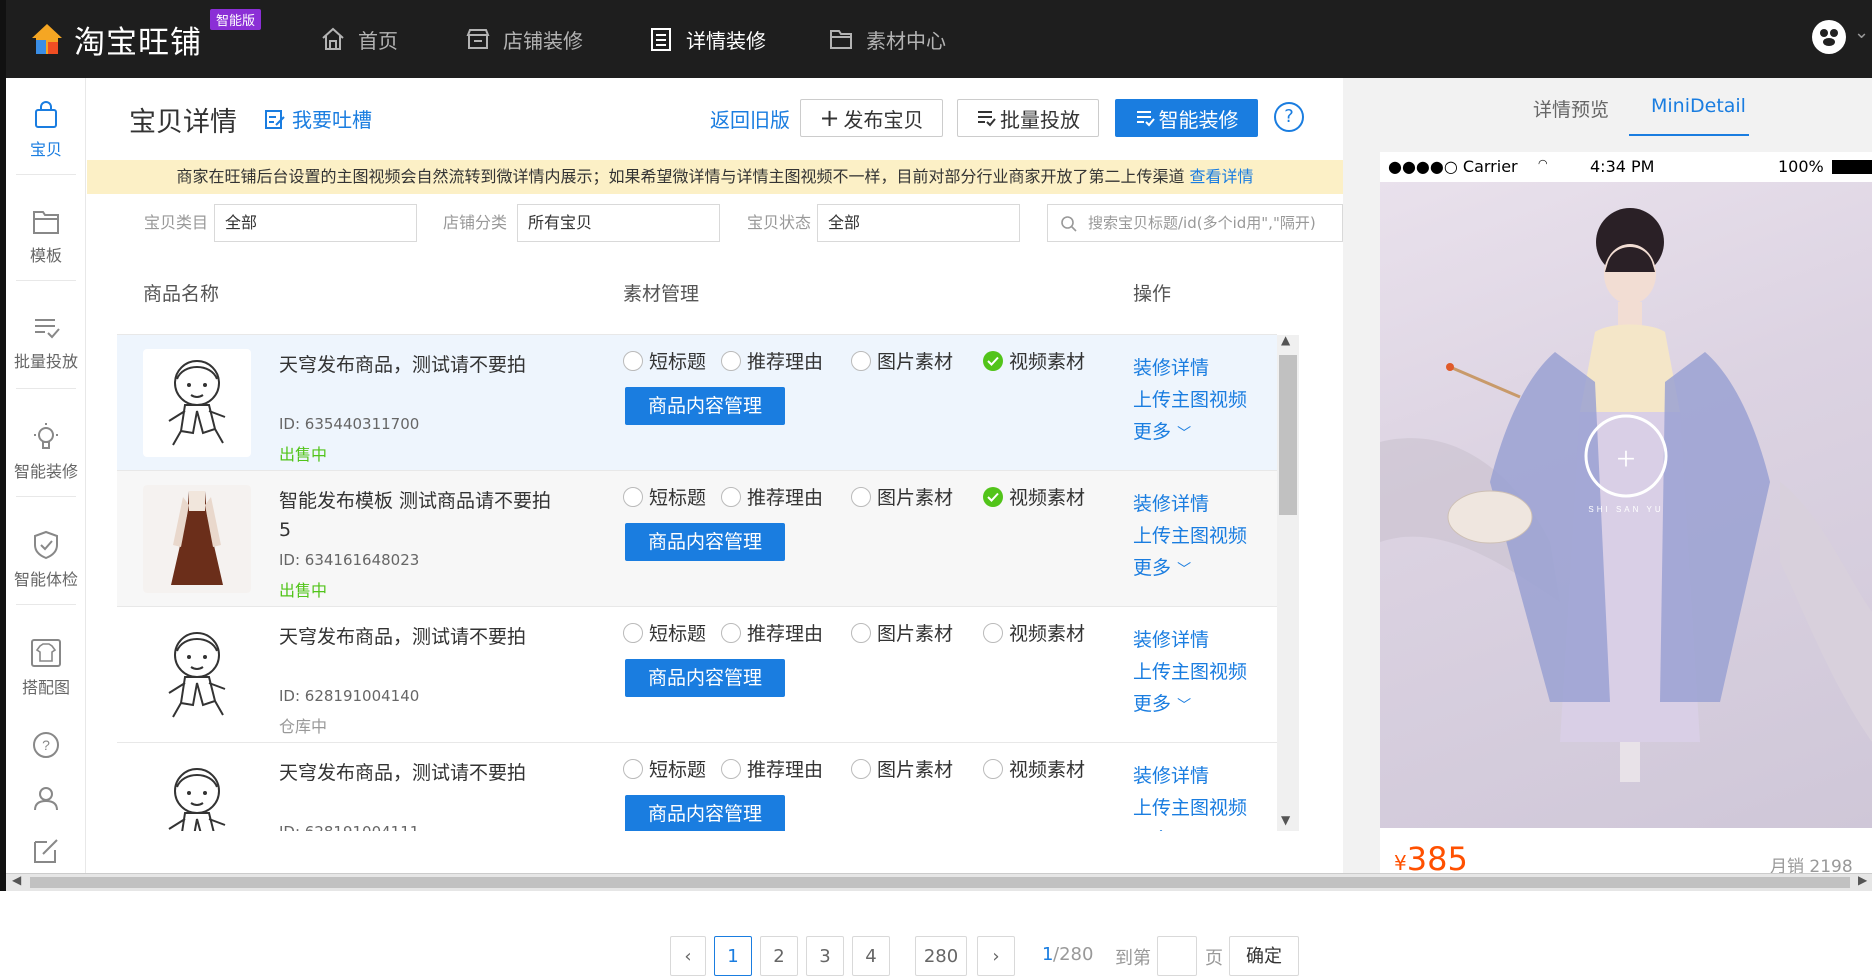 This screenshot has width=1872, height=977. I want to click on prev-page-button: ‹, so click(688, 956).